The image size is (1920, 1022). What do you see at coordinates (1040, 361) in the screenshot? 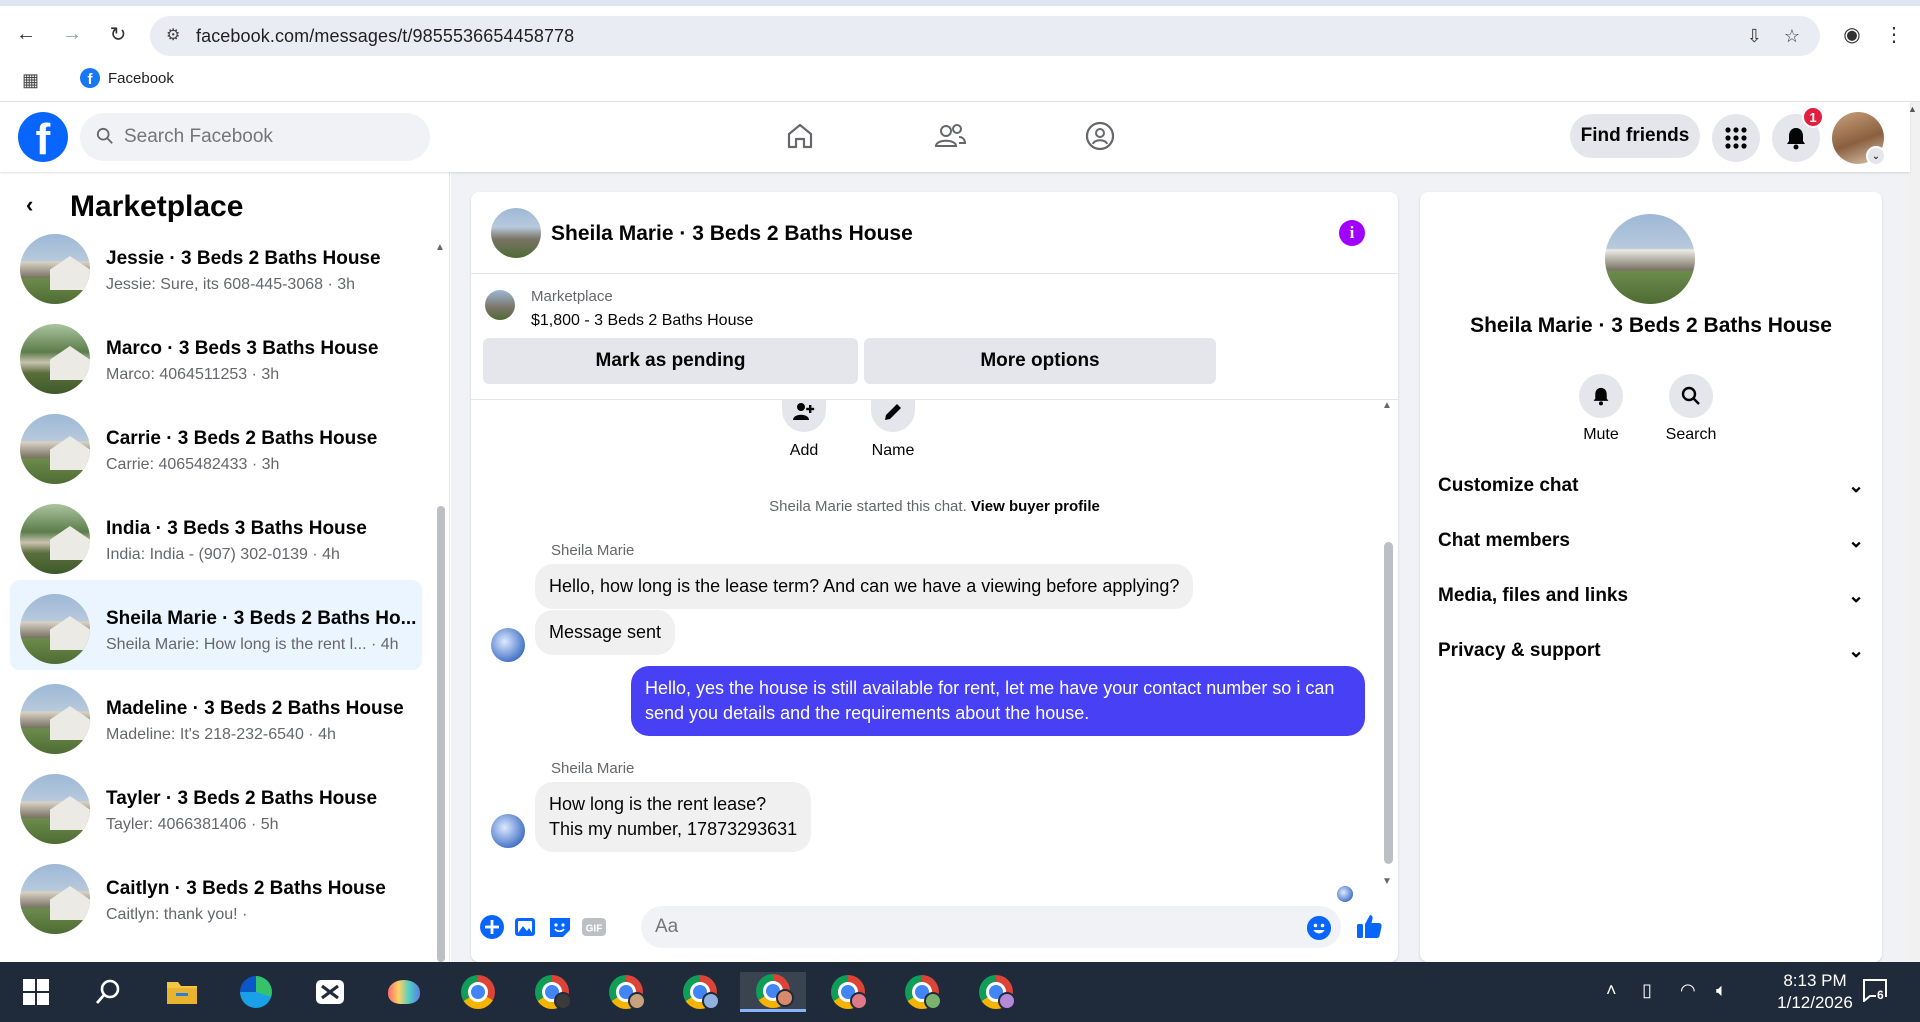
I see `more-options-button: More options` at bounding box center [1040, 361].